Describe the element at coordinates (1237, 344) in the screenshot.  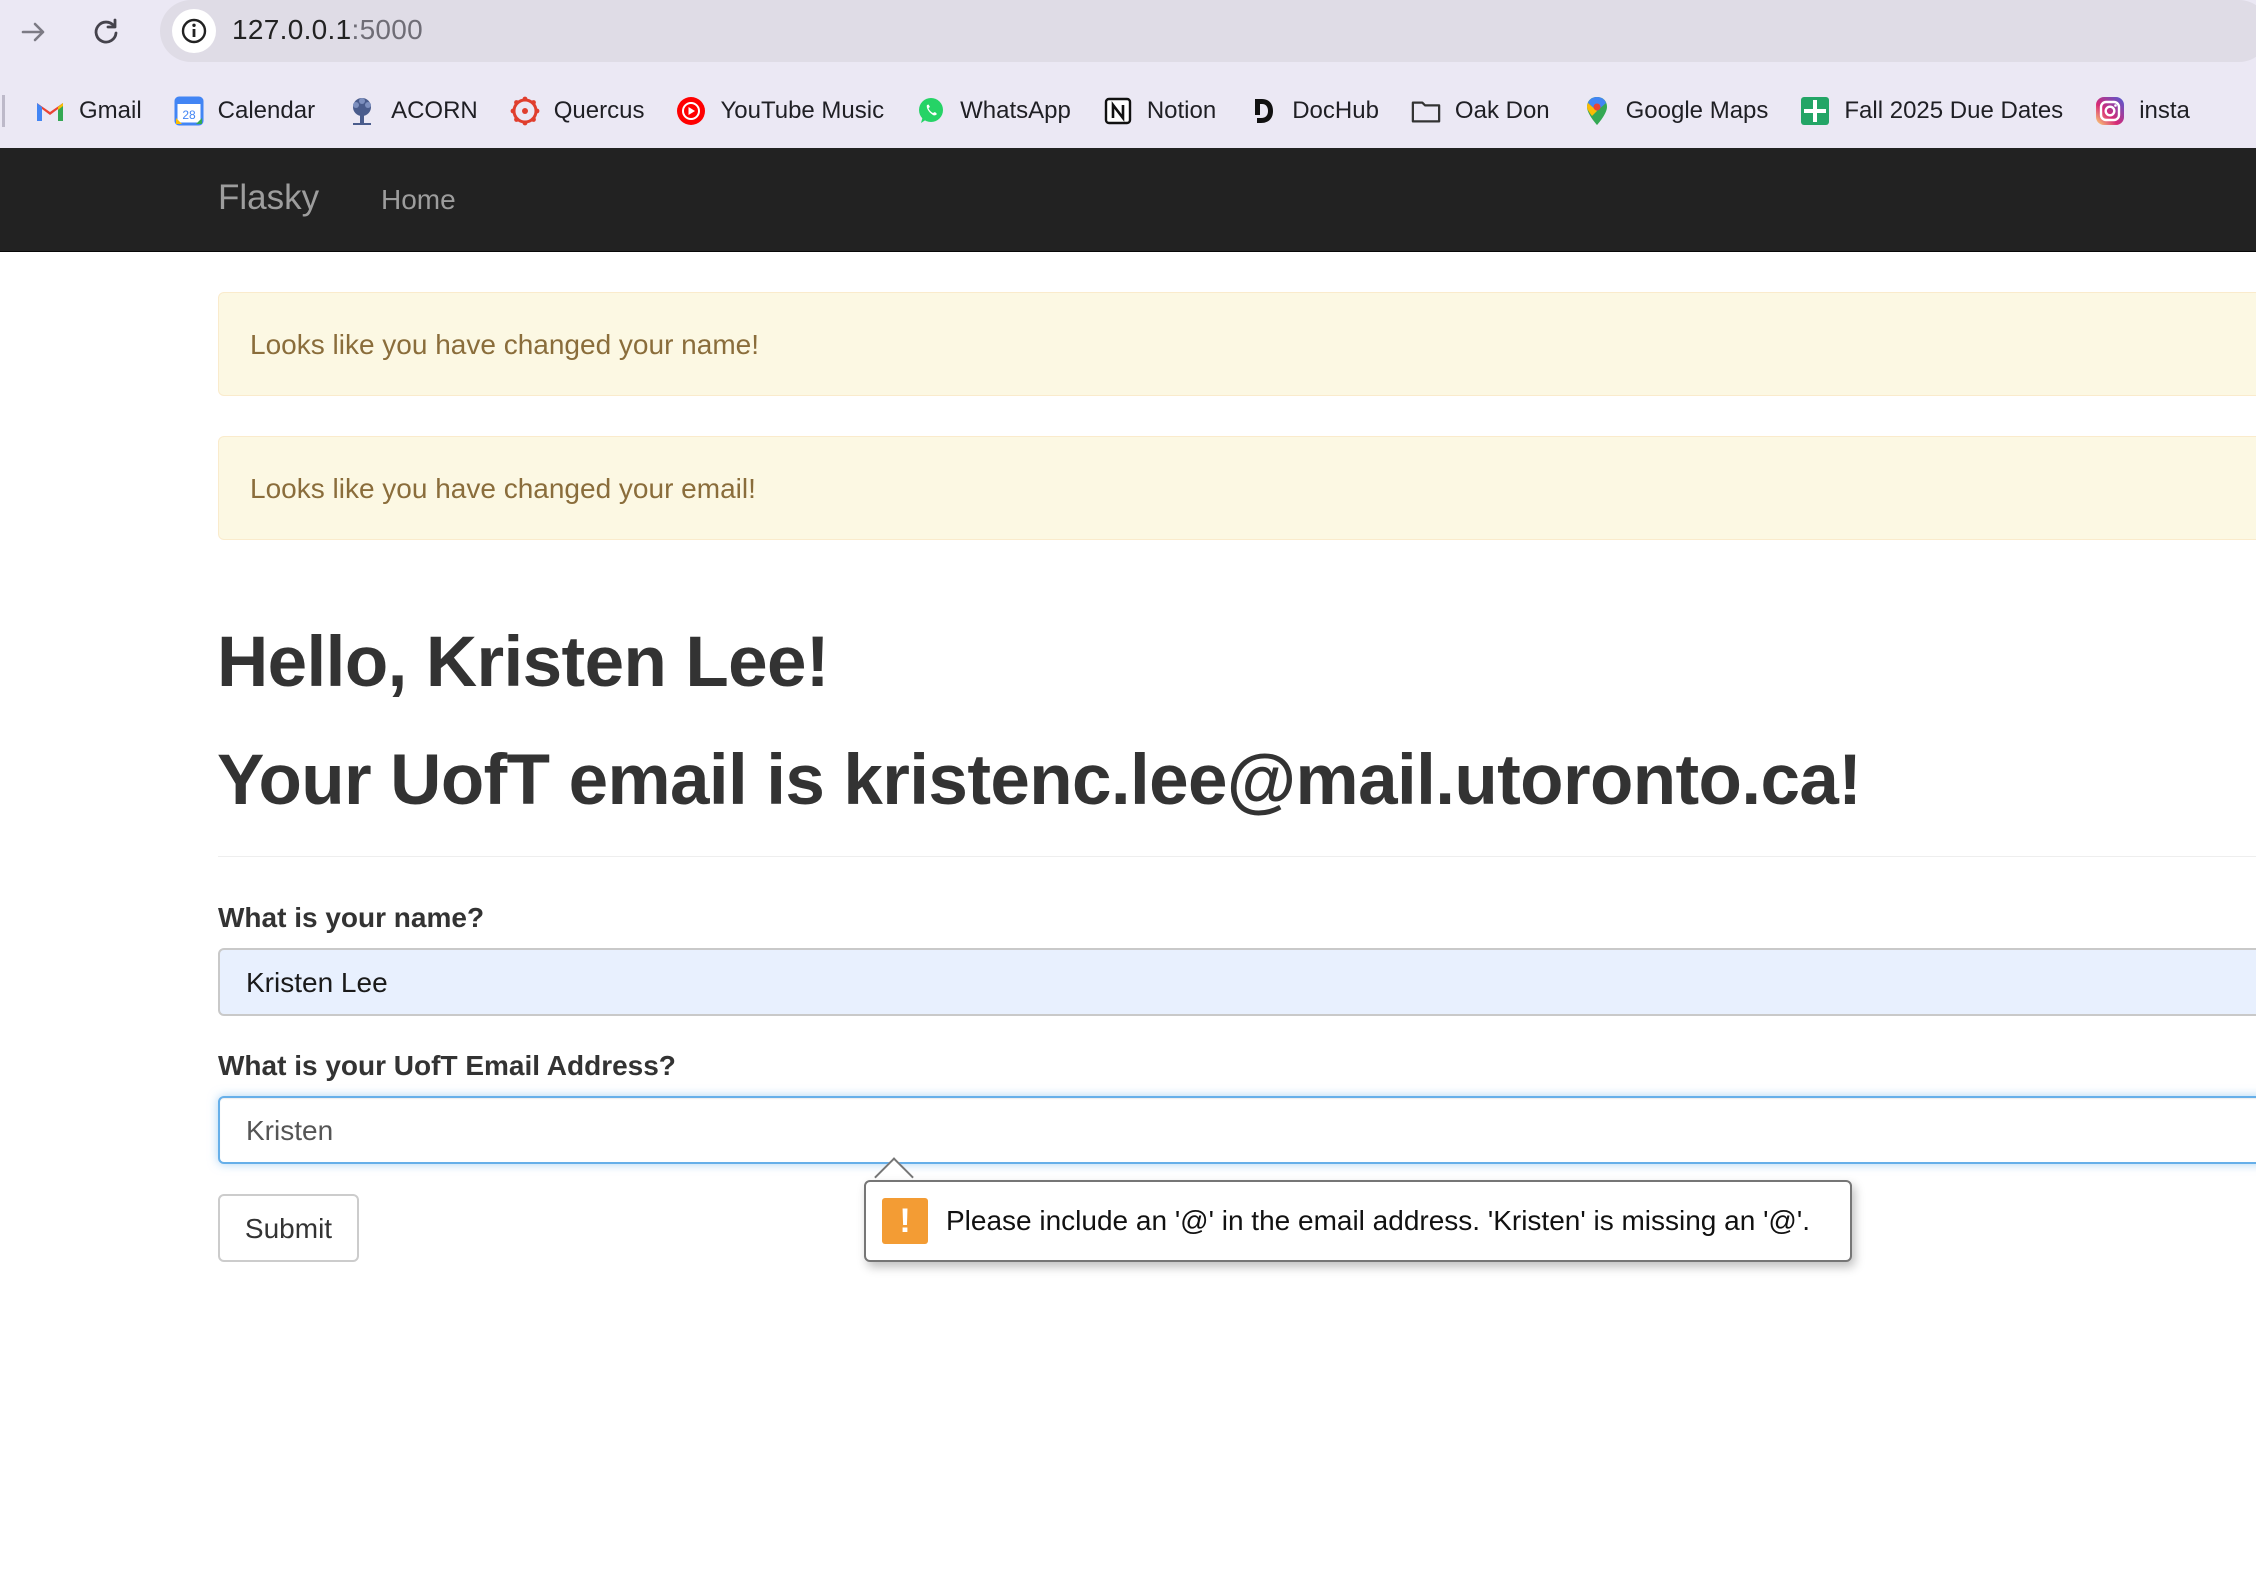
I see `alert-name-changed: Looks like you have changed your name!` at that location.